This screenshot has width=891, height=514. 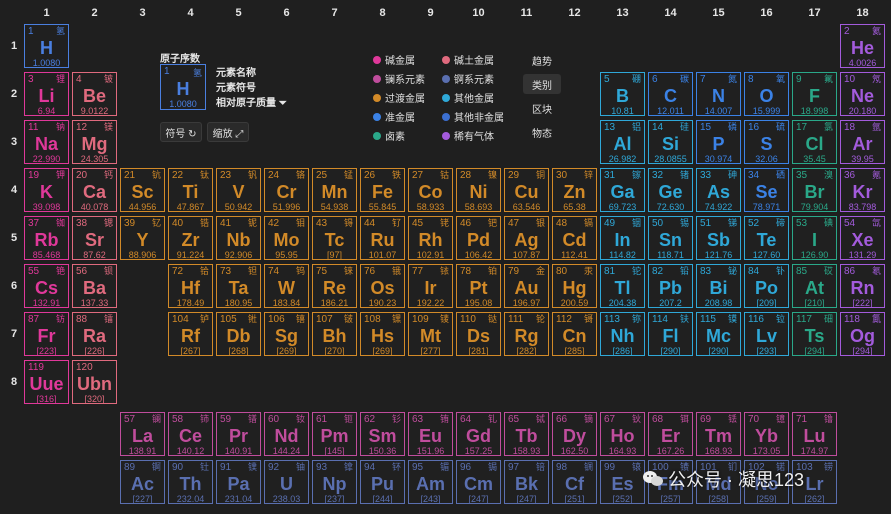 What do you see at coordinates (468, 97) in the screenshot?
I see `legend-item: 其他金属` at bounding box center [468, 97].